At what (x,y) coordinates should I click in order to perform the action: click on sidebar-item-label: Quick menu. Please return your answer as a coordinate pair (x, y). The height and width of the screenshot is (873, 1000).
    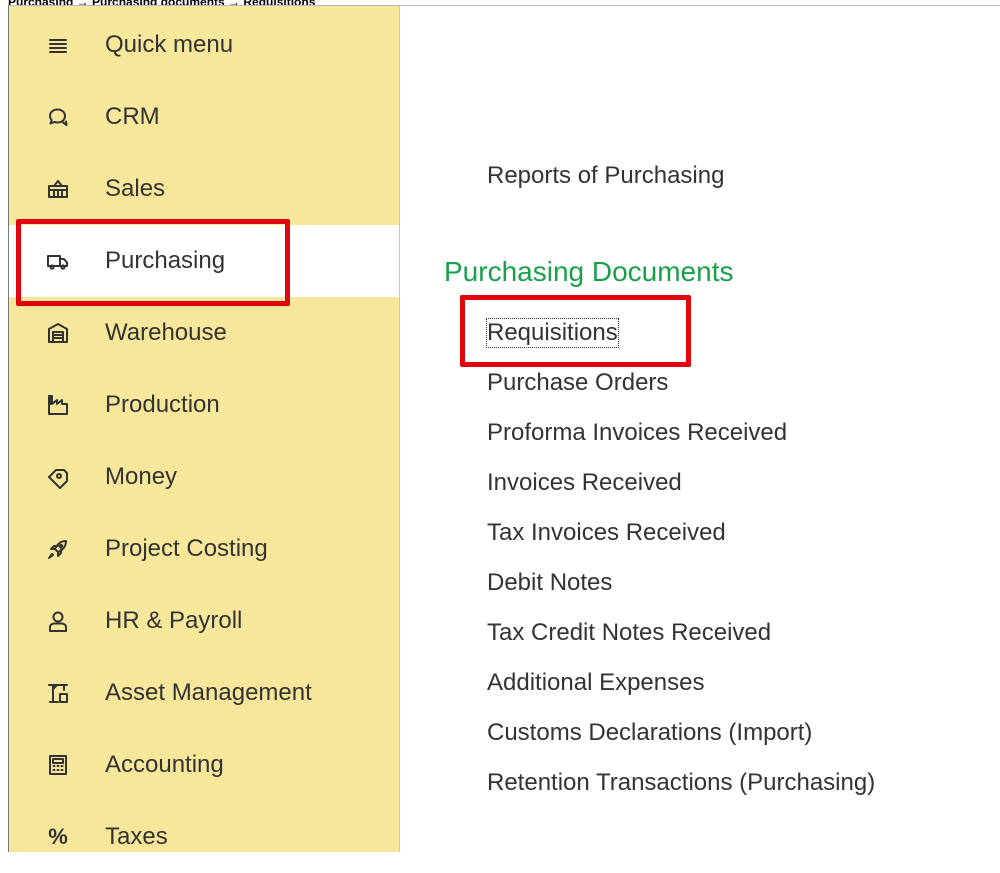
    Looking at the image, I should click on (169, 44).